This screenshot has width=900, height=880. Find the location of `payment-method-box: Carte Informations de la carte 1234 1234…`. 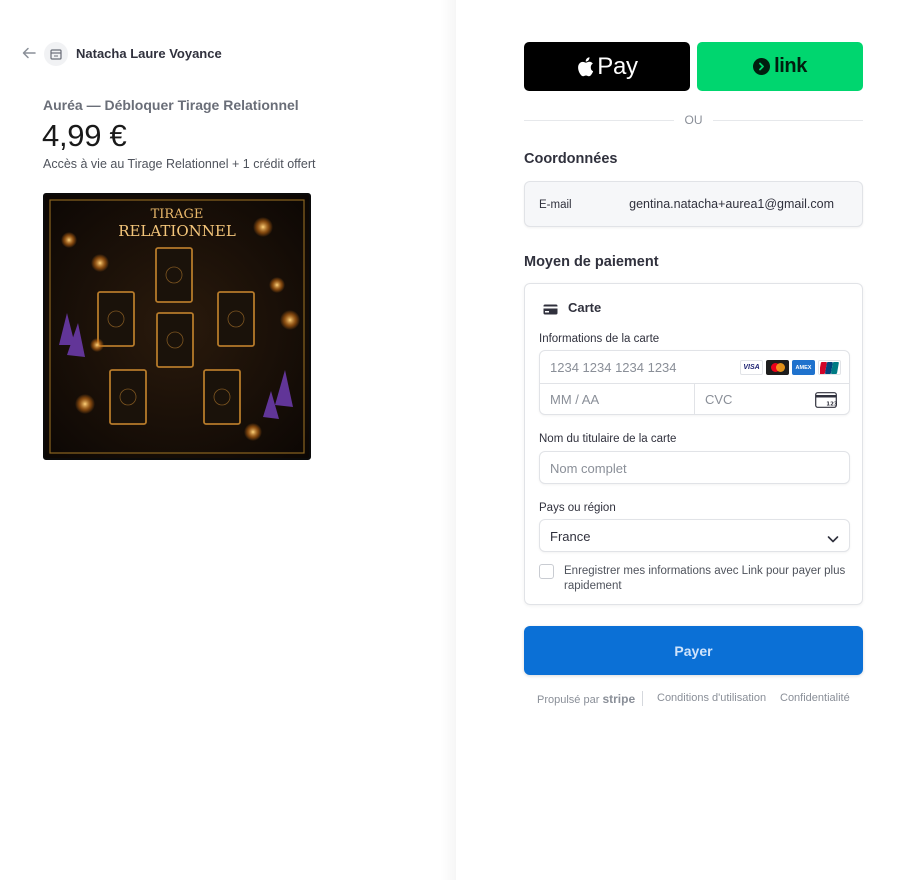

payment-method-box: Carte Informations de la carte 1234 1234… is located at coordinates (693, 444).